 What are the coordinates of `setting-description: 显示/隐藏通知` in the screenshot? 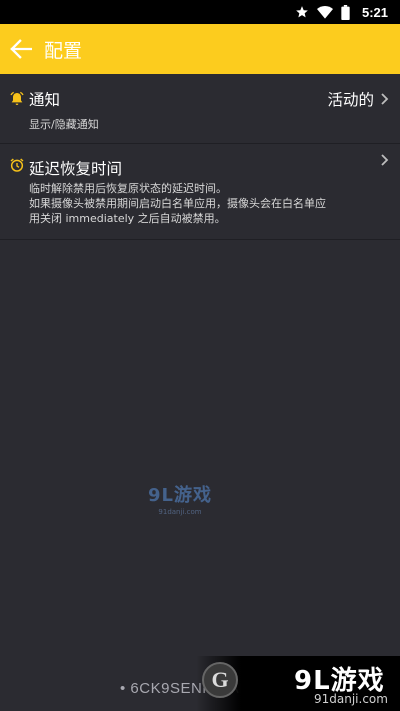 It's located at (64, 124).